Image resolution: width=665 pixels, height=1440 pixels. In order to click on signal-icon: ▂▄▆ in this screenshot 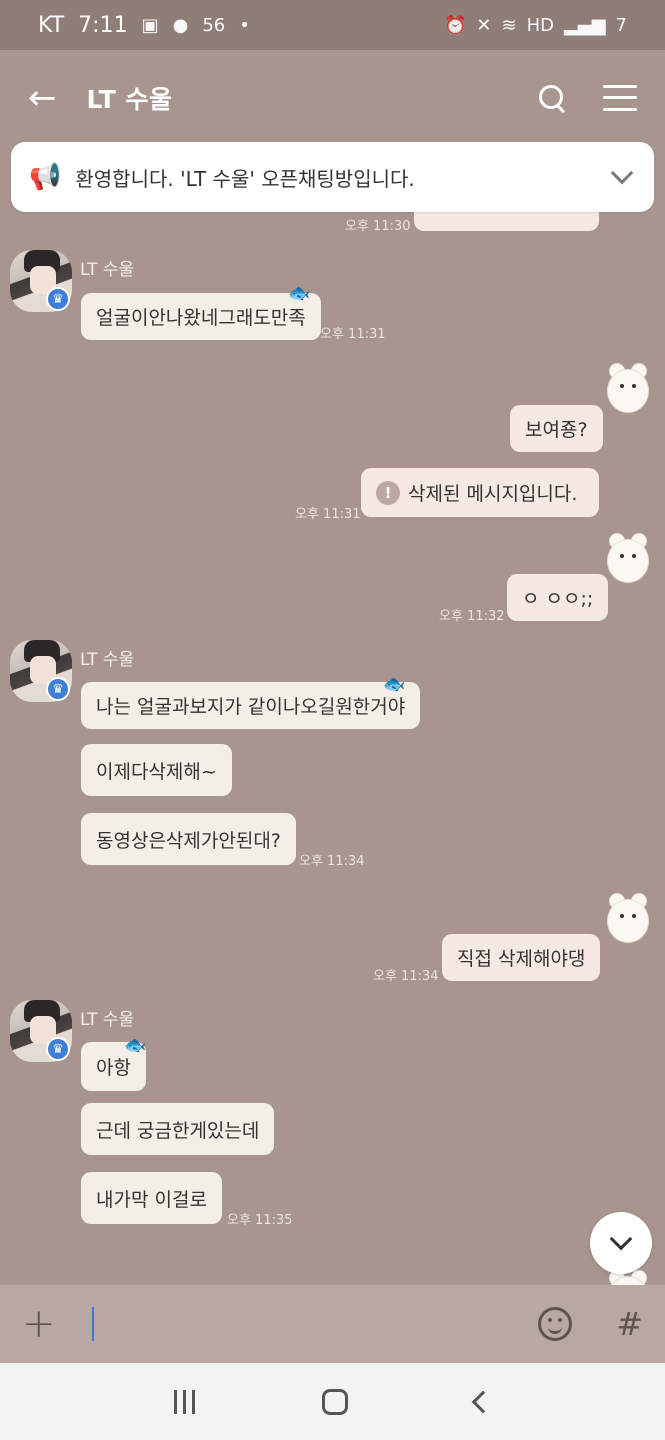, I will do `click(585, 25)`.